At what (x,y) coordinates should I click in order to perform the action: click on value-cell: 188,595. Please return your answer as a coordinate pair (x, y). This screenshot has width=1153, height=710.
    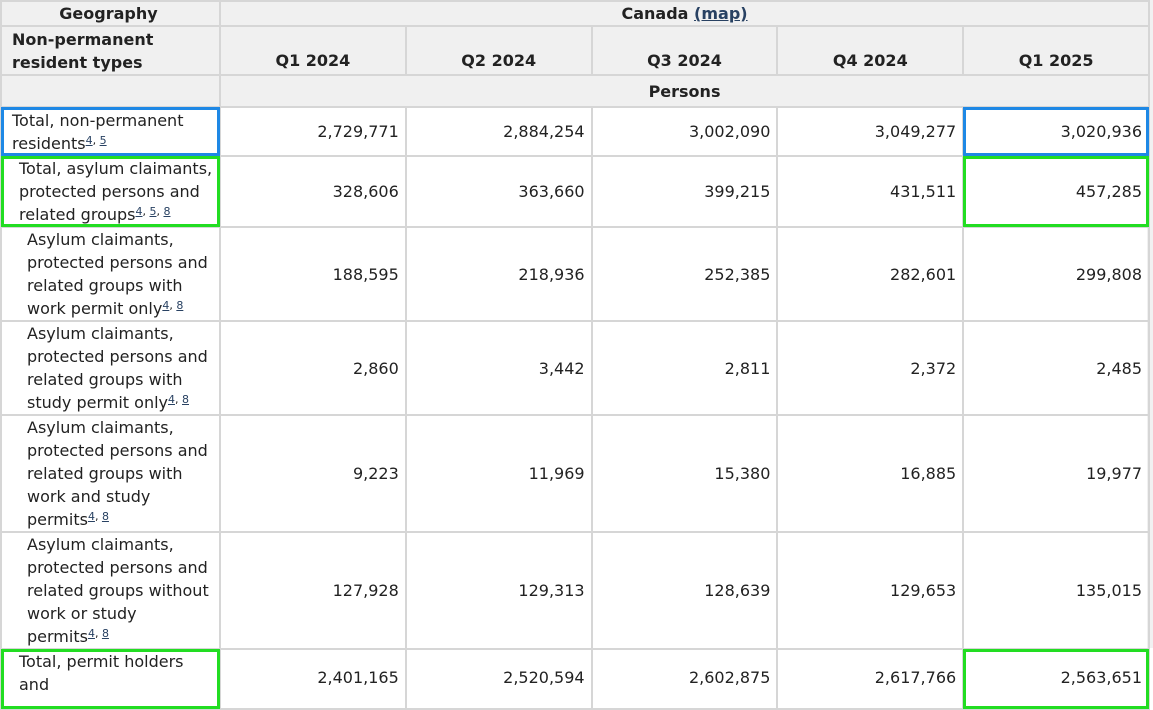
    Looking at the image, I should click on (313, 274).